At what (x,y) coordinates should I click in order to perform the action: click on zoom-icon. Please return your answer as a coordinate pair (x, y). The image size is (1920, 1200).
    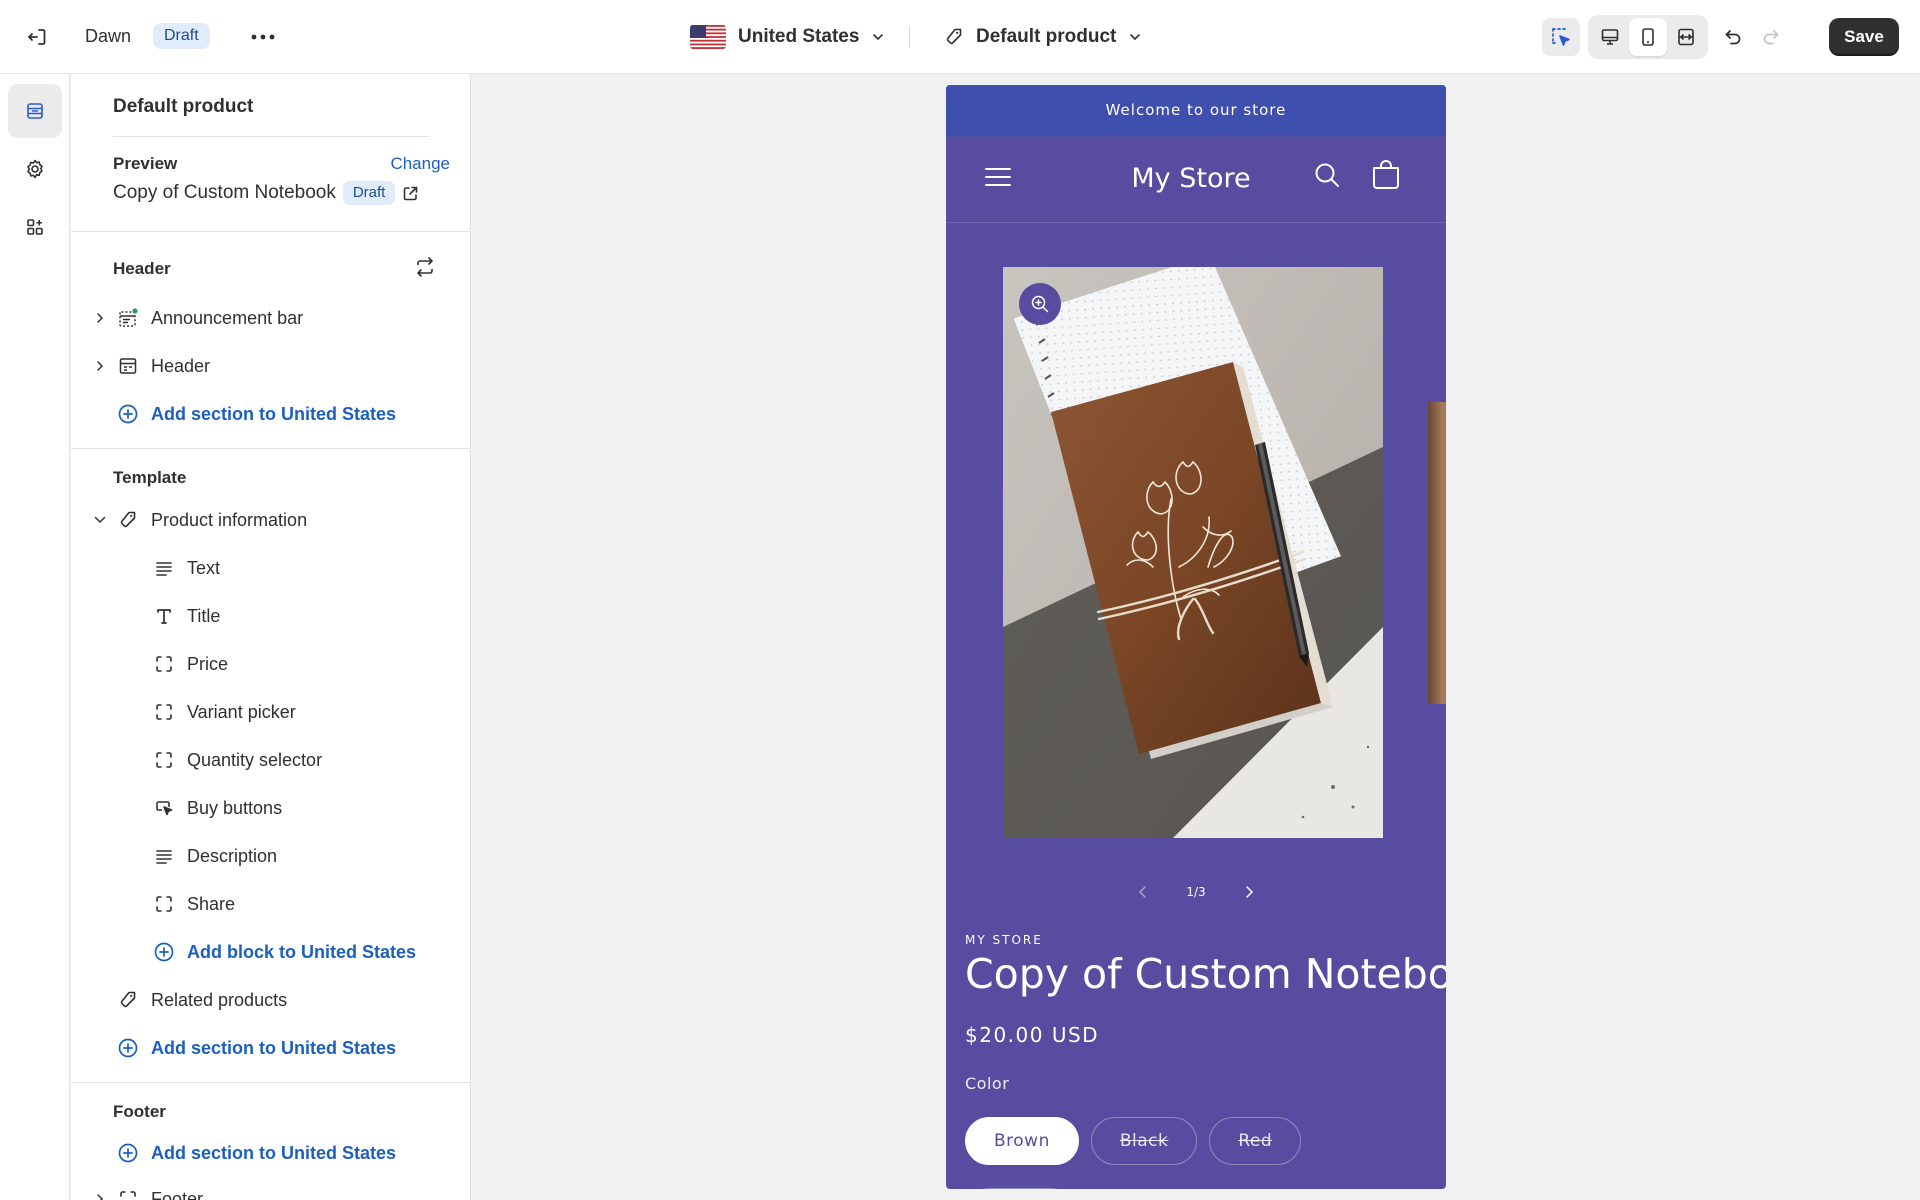
    Looking at the image, I should click on (1040, 304).